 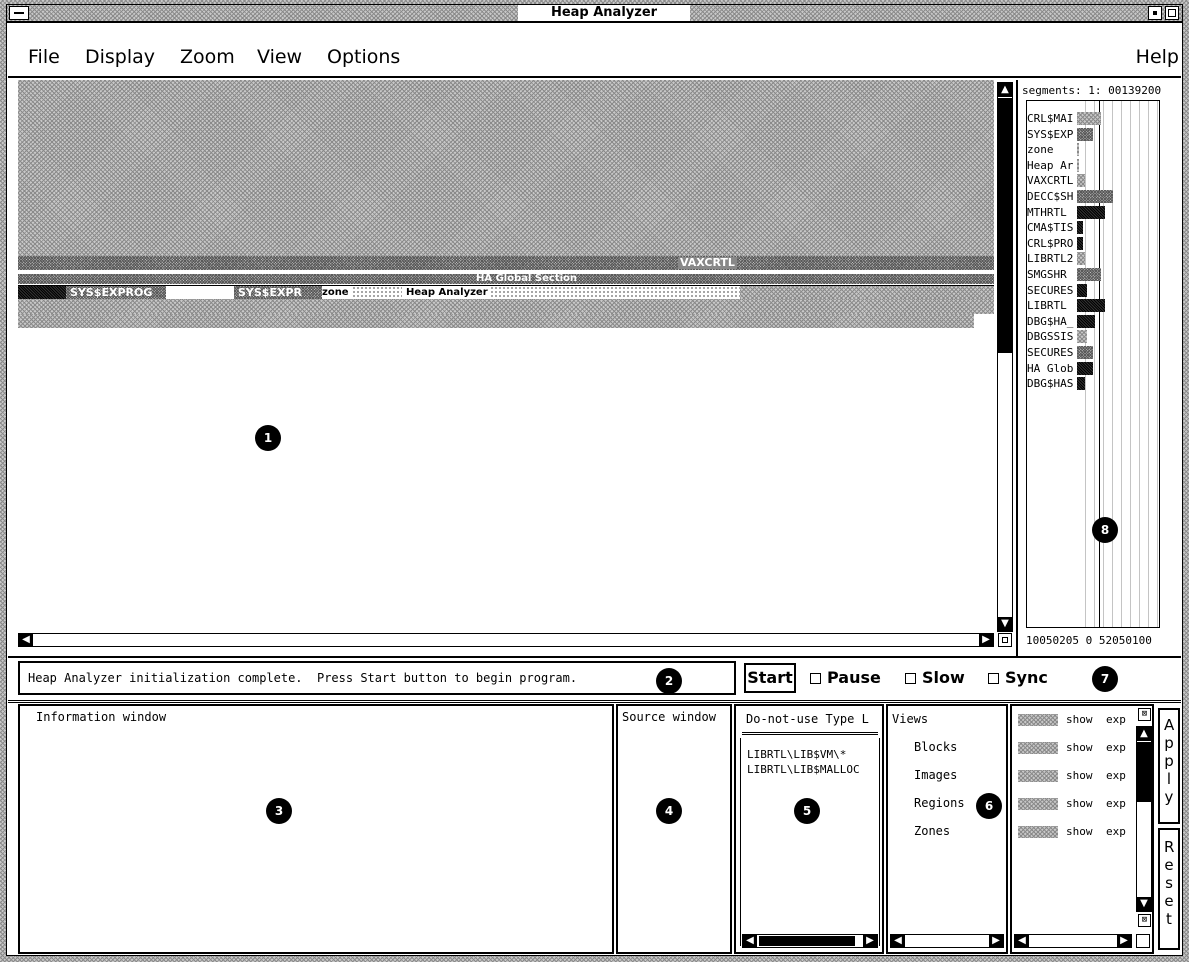 What do you see at coordinates (1094, 165) in the screenshot?
I see `histogram-row: Heap Ar` at bounding box center [1094, 165].